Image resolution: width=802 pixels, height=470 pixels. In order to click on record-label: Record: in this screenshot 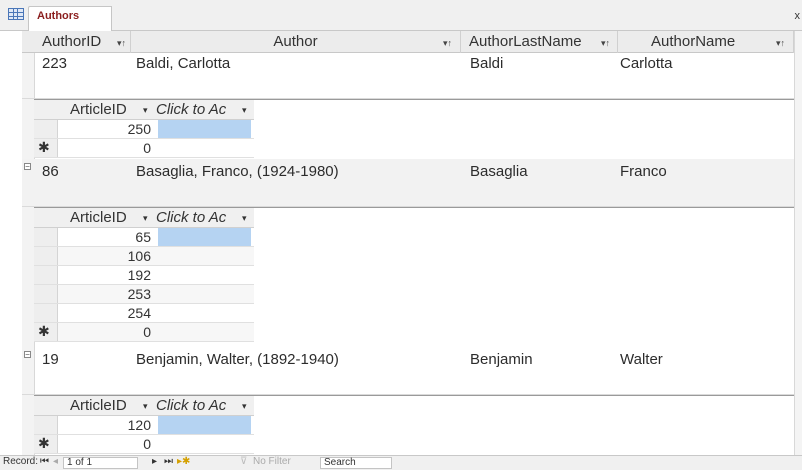, I will do `click(21, 461)`.